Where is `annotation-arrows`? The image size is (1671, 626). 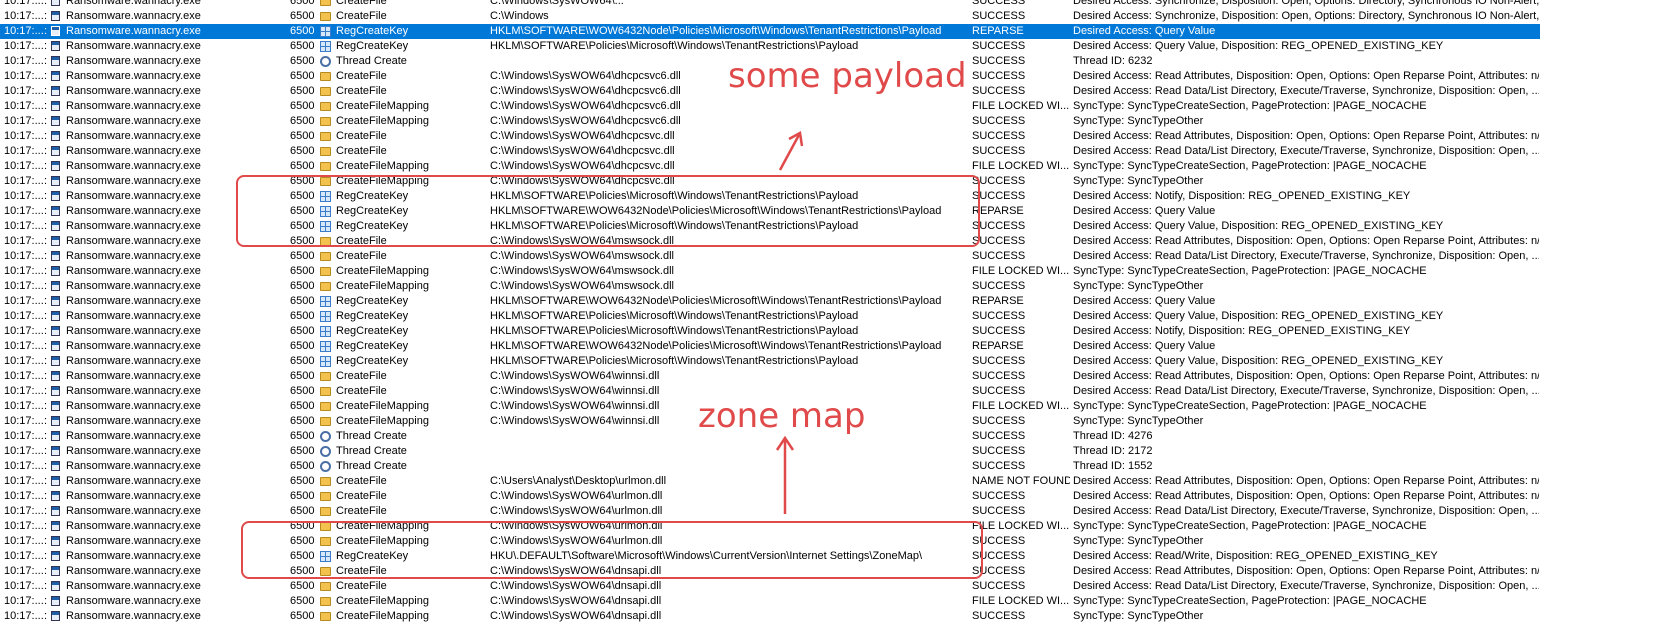 annotation-arrows is located at coordinates (789, 322).